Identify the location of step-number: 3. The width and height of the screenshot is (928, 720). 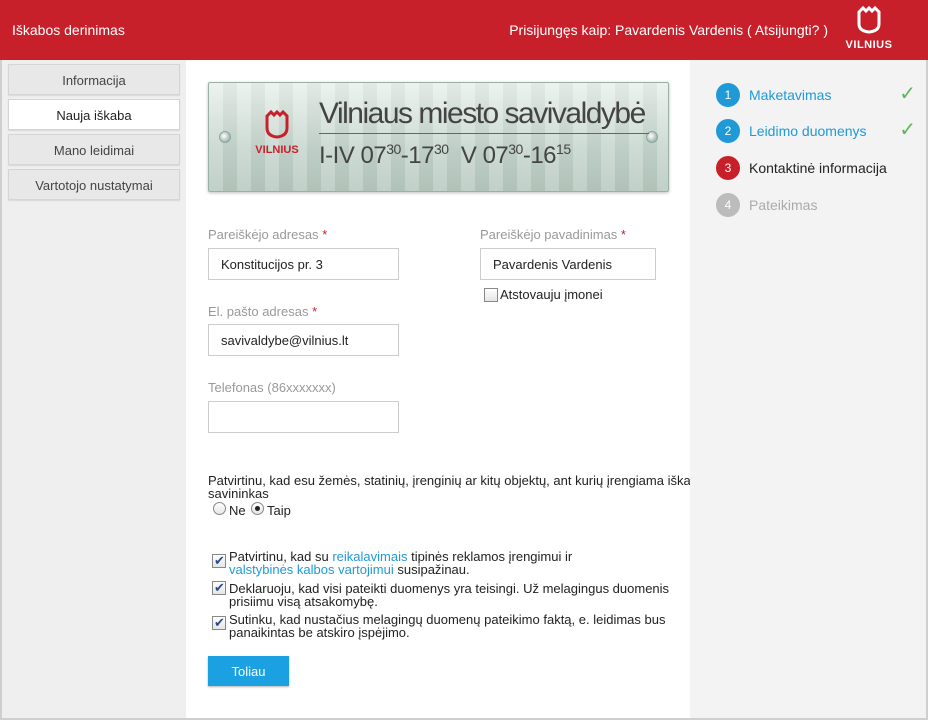
(728, 168).